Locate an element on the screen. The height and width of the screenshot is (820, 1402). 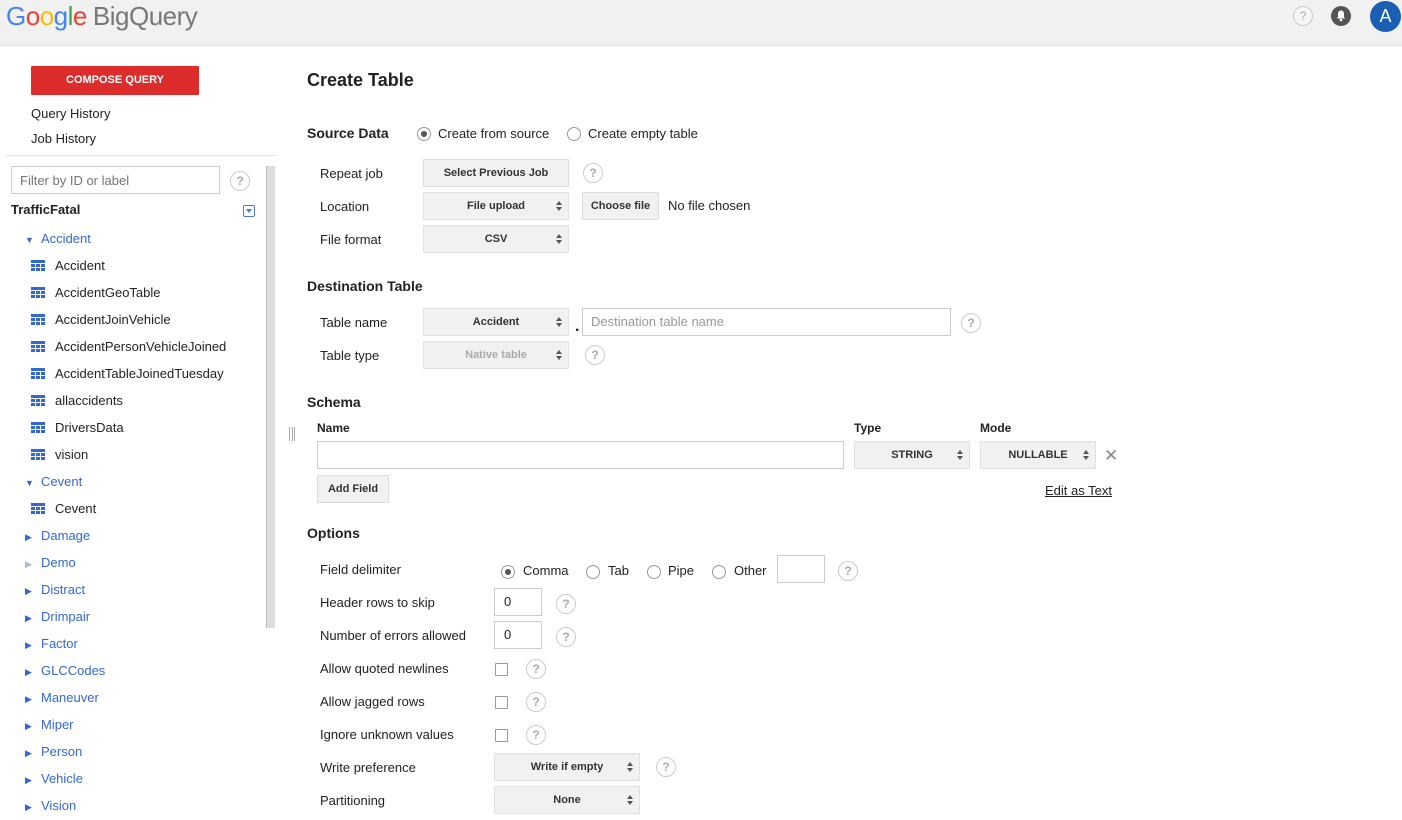
dataset-factor: ▶ Factor is located at coordinates (51, 643).